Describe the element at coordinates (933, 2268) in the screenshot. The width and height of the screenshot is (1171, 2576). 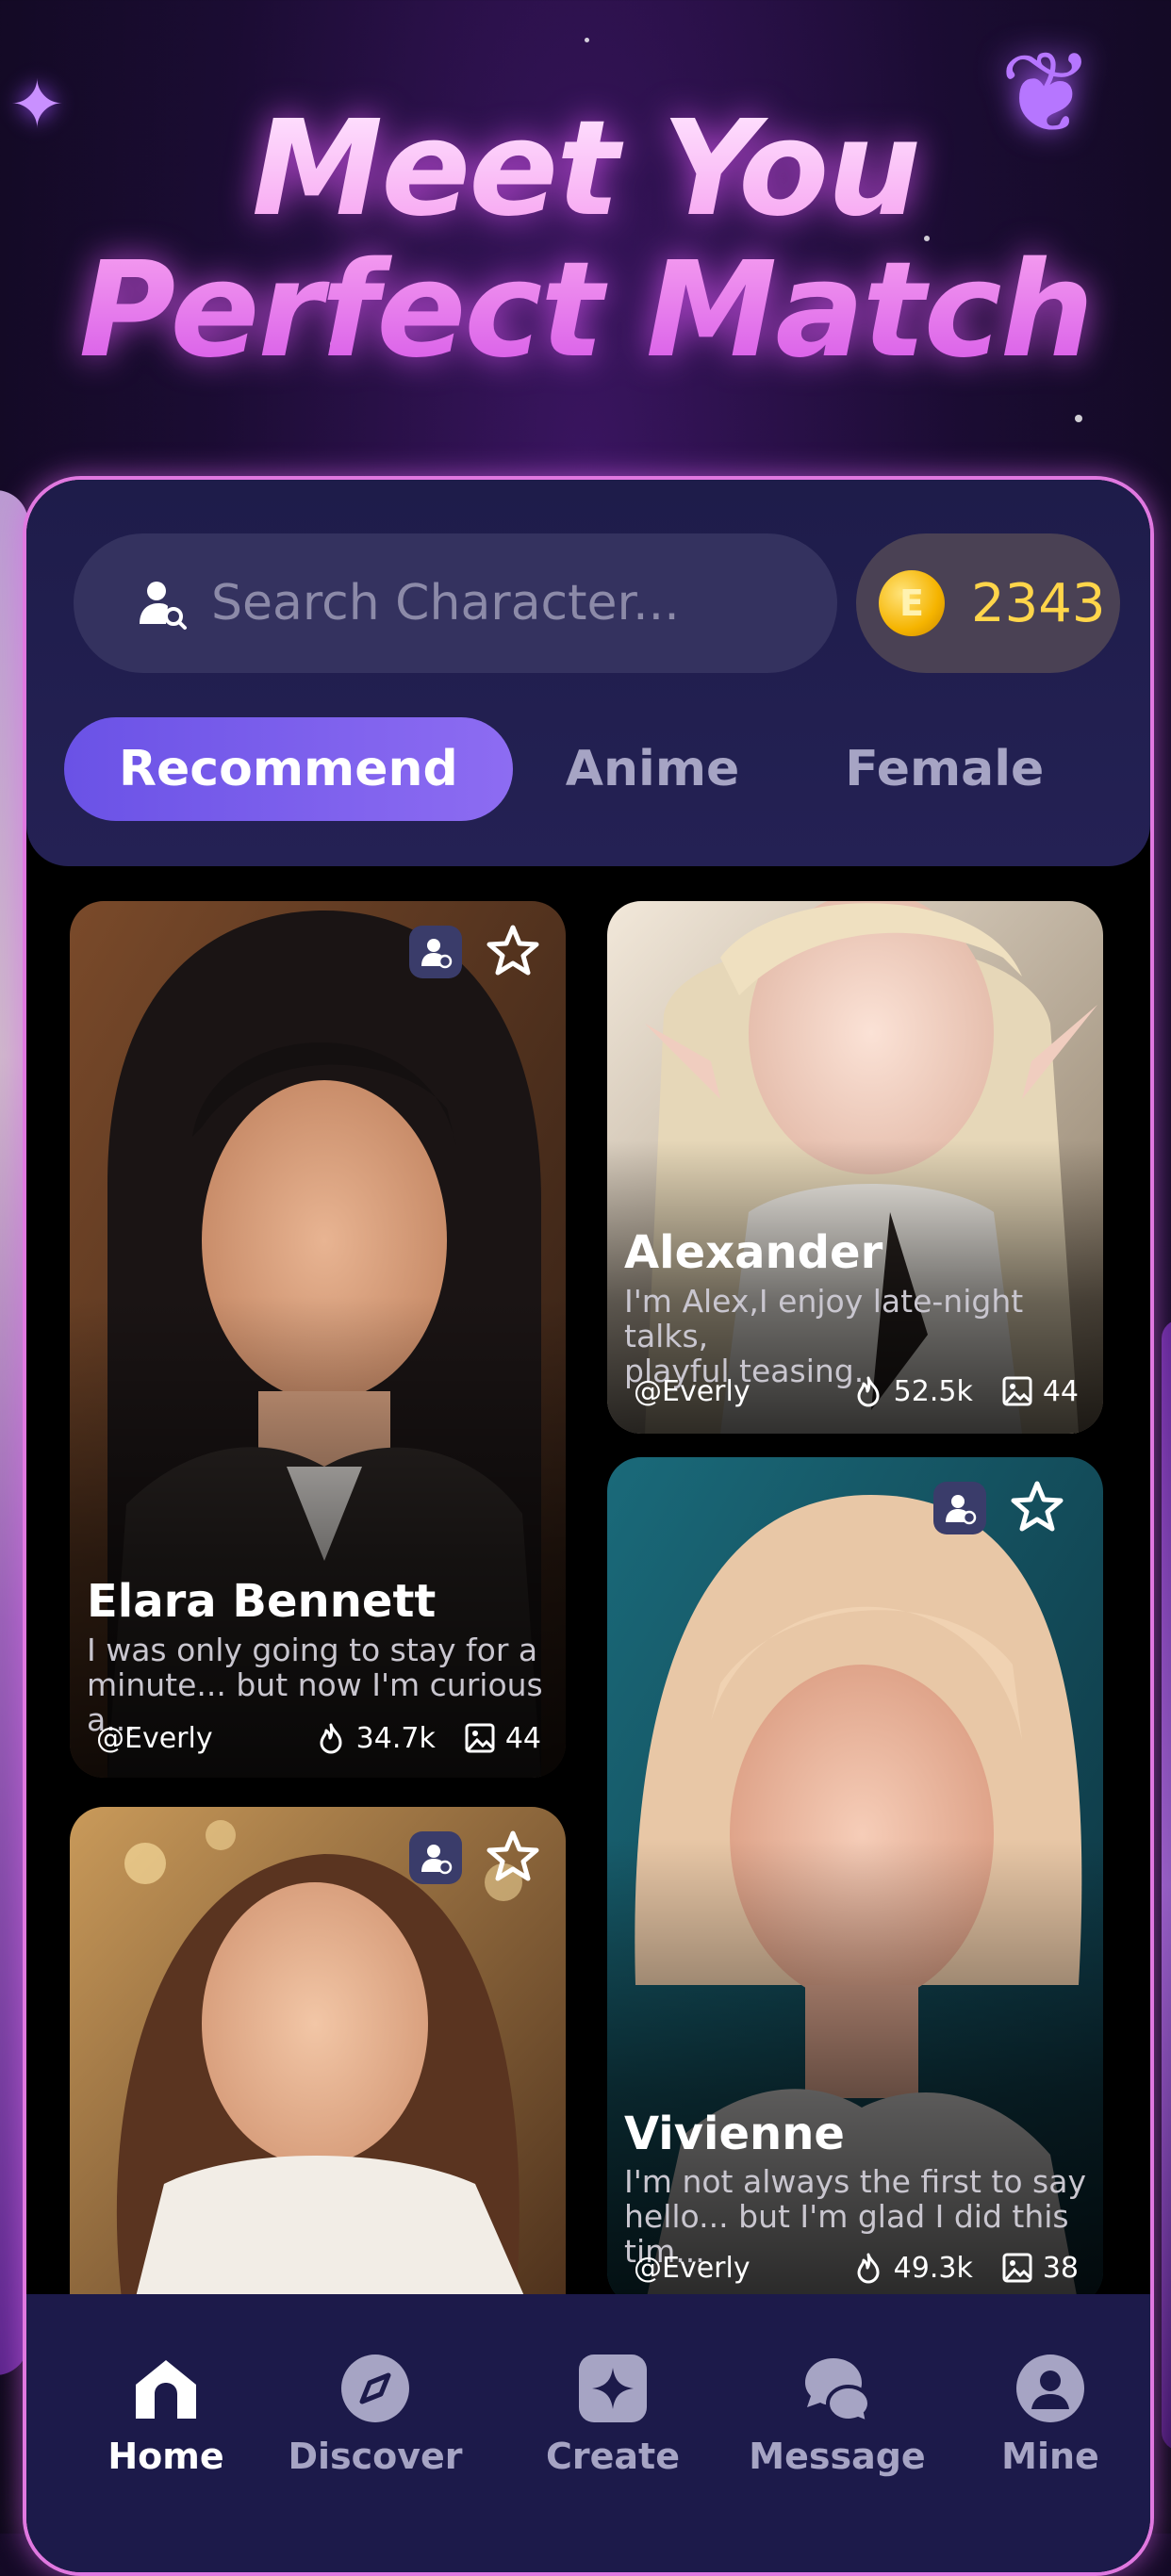
I see `likes-count: 49.3k` at that location.